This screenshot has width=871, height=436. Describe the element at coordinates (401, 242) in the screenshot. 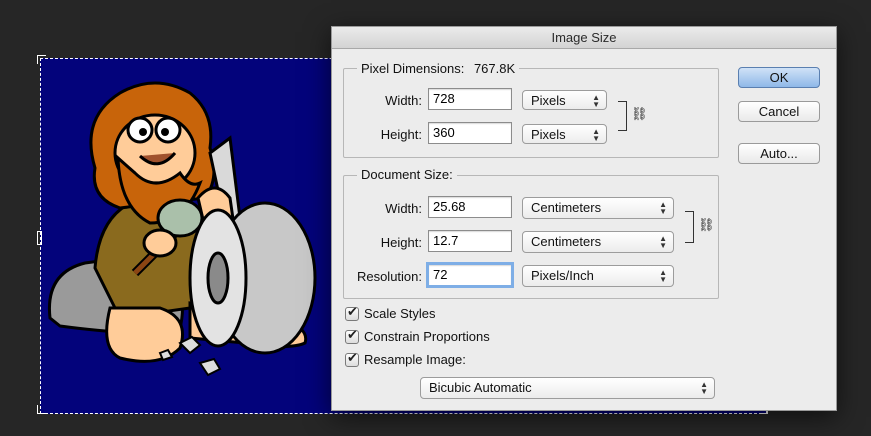

I see `doc-height-label: Height:` at that location.